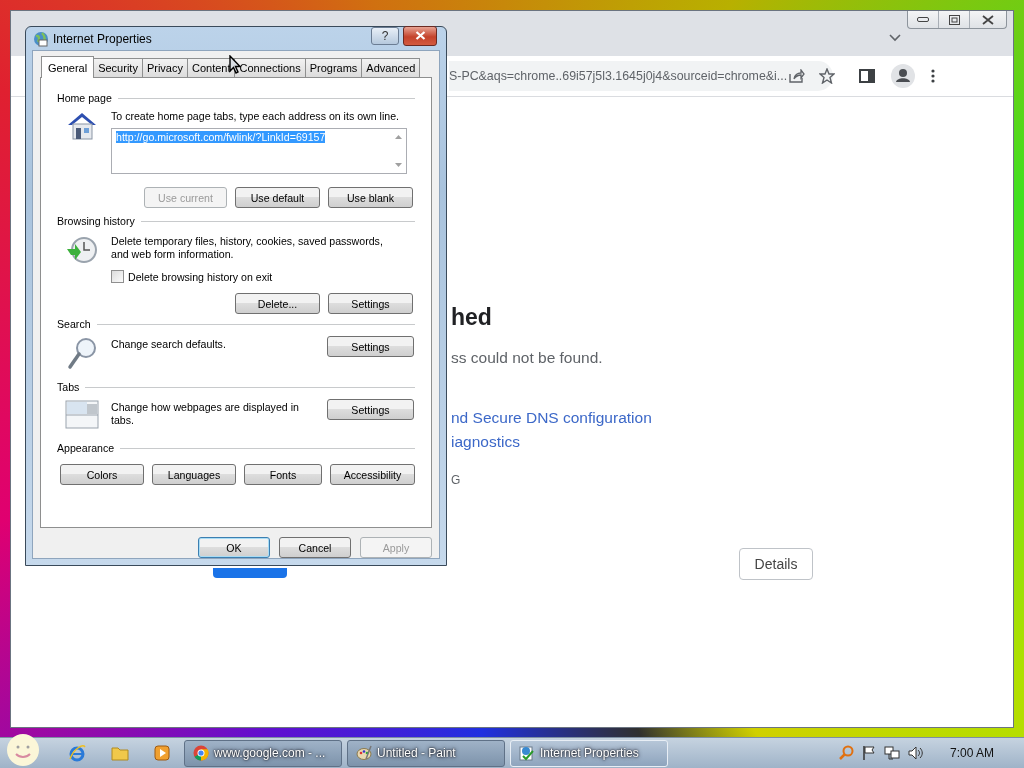  I want to click on help-link: nd Secure DNS configuration, so click(551, 418).